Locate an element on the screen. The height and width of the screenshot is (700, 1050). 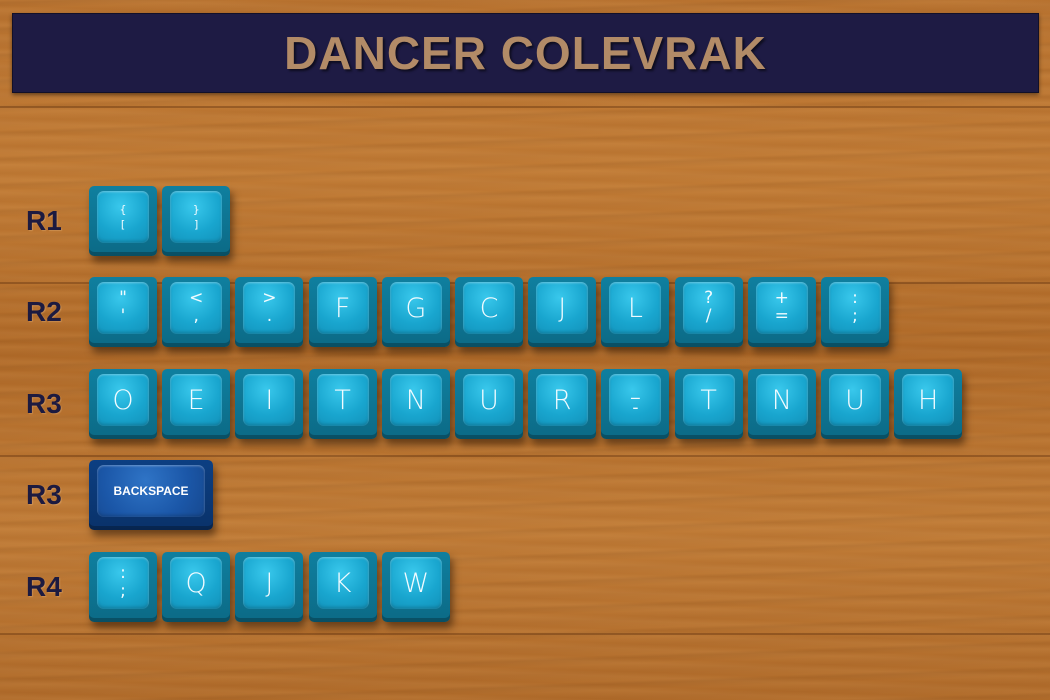
keycap: L is located at coordinates (635, 312).